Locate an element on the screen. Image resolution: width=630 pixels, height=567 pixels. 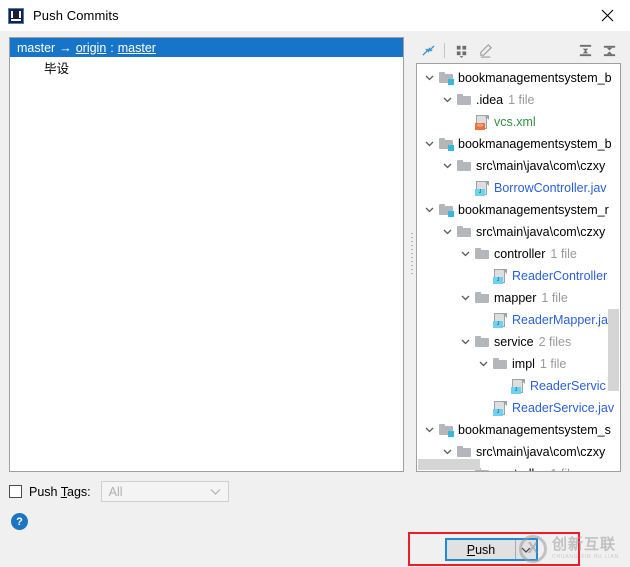
tree-row: J ReaderServic is located at coordinates (518, 386).